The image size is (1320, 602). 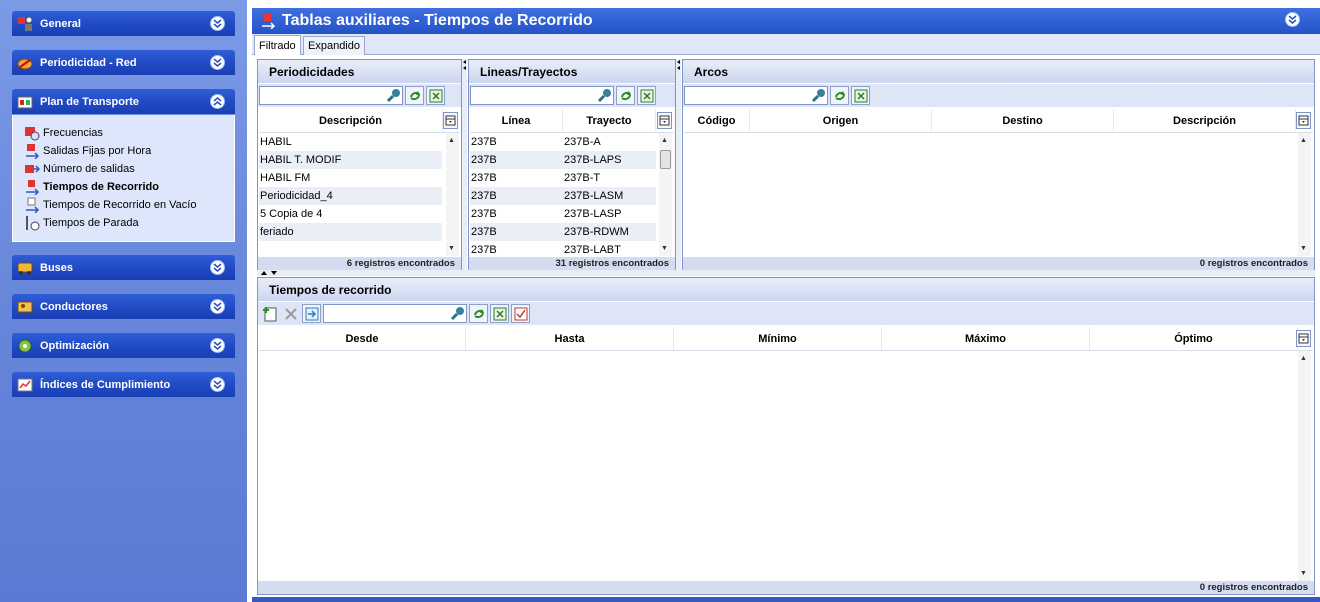 What do you see at coordinates (362, 338) in the screenshot?
I see `column-header: Desde` at bounding box center [362, 338].